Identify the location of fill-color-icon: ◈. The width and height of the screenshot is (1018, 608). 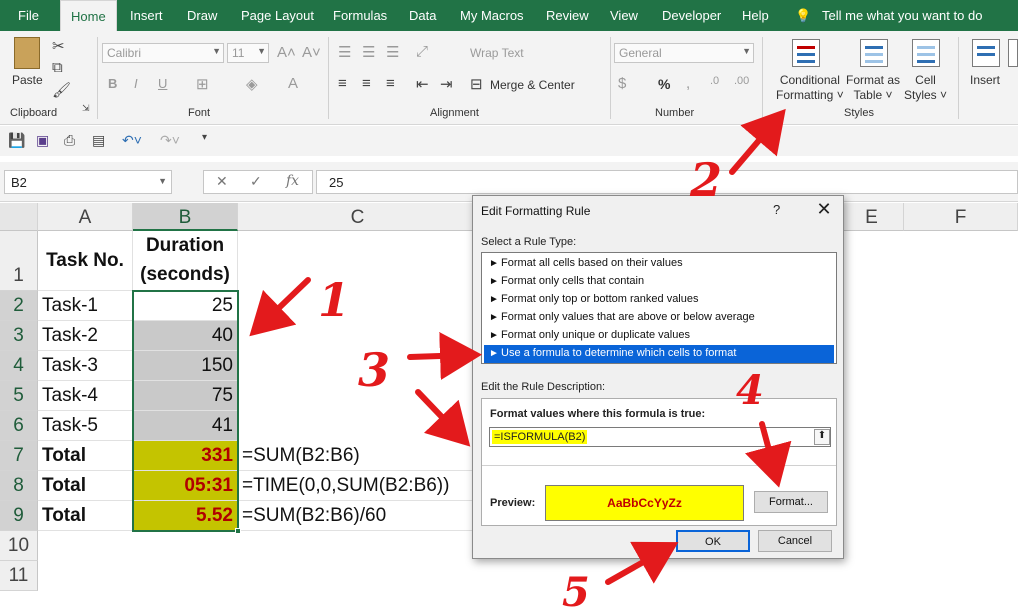
(252, 84).